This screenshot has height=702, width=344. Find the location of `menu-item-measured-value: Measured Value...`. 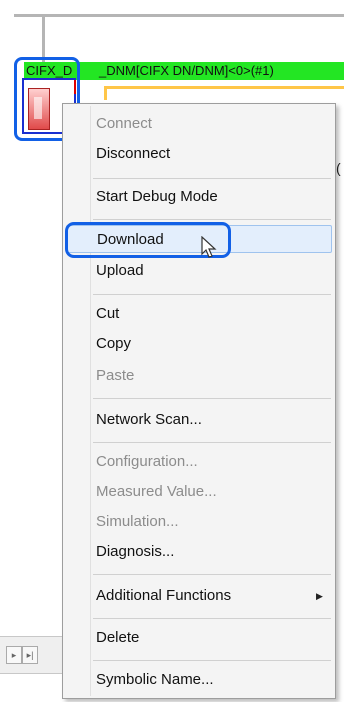

menu-item-measured-value: Measured Value... is located at coordinates (199, 492).